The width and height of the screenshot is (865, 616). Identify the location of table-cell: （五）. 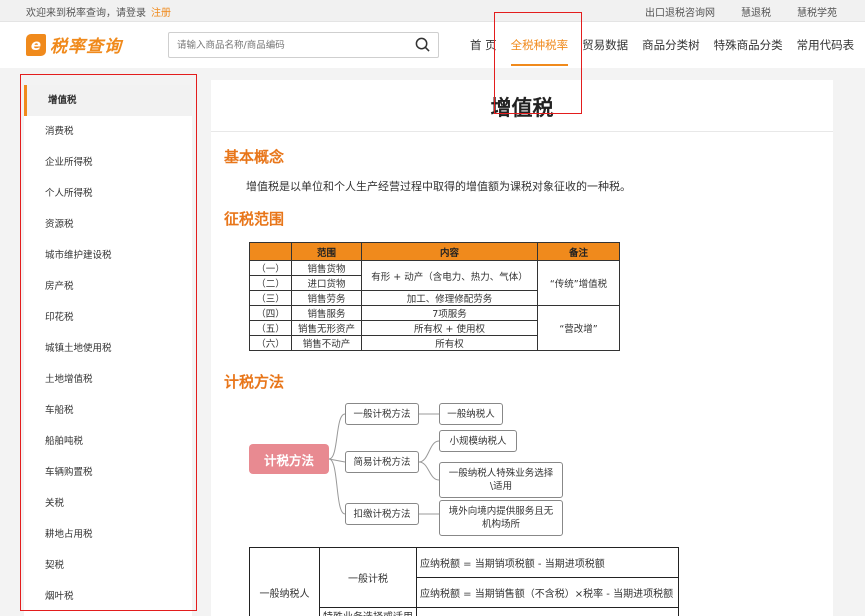
(270, 328).